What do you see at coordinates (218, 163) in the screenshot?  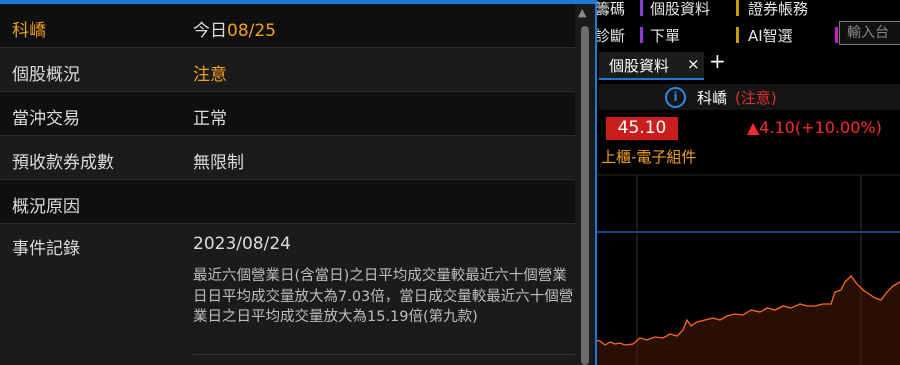 I see `prepay-value: 無限制` at bounding box center [218, 163].